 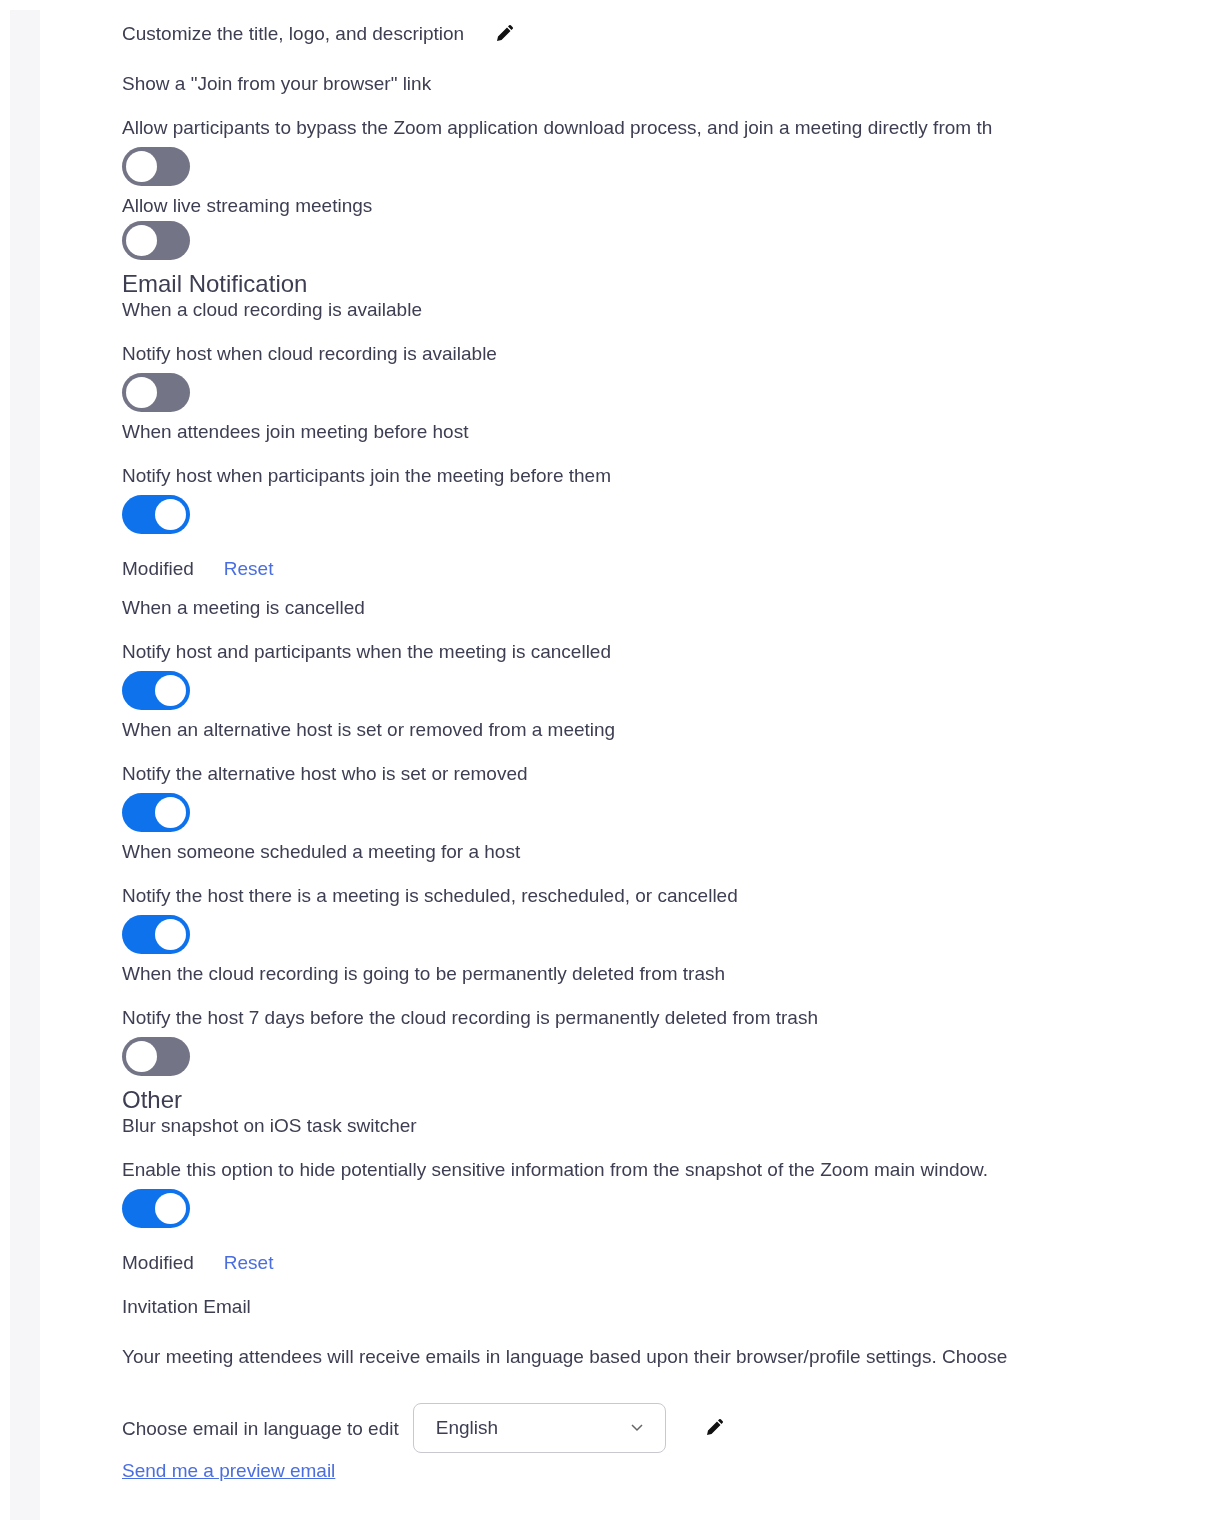 I want to click on setting-title: When attendees join meeting before host, so click(x=296, y=431).